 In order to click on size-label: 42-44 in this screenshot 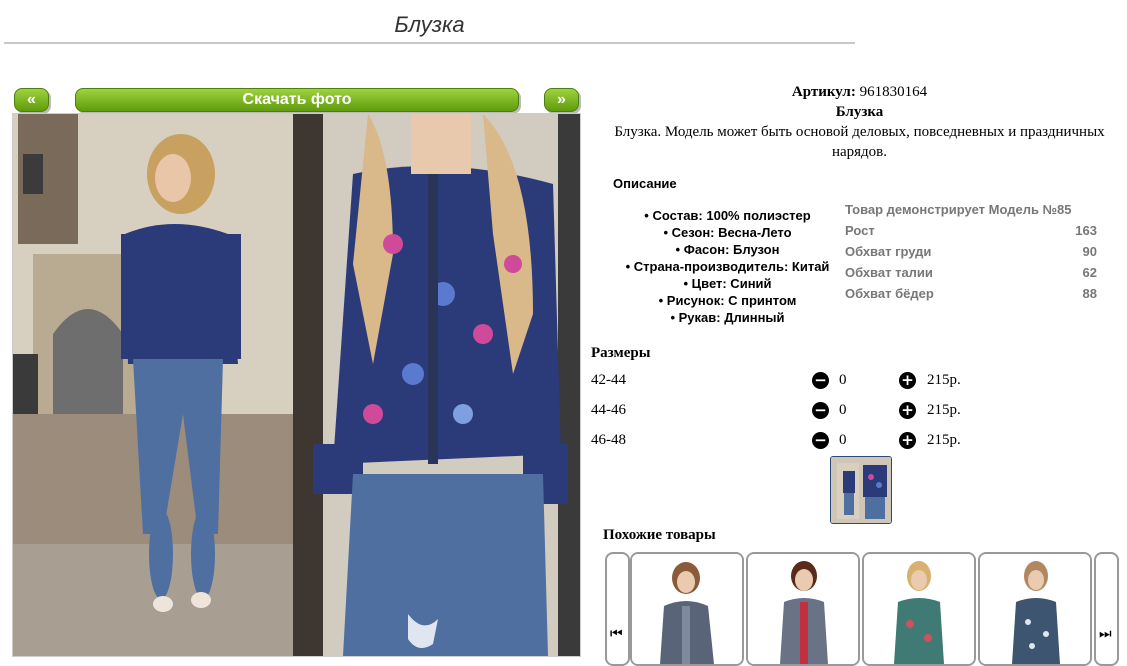, I will do `click(608, 380)`.